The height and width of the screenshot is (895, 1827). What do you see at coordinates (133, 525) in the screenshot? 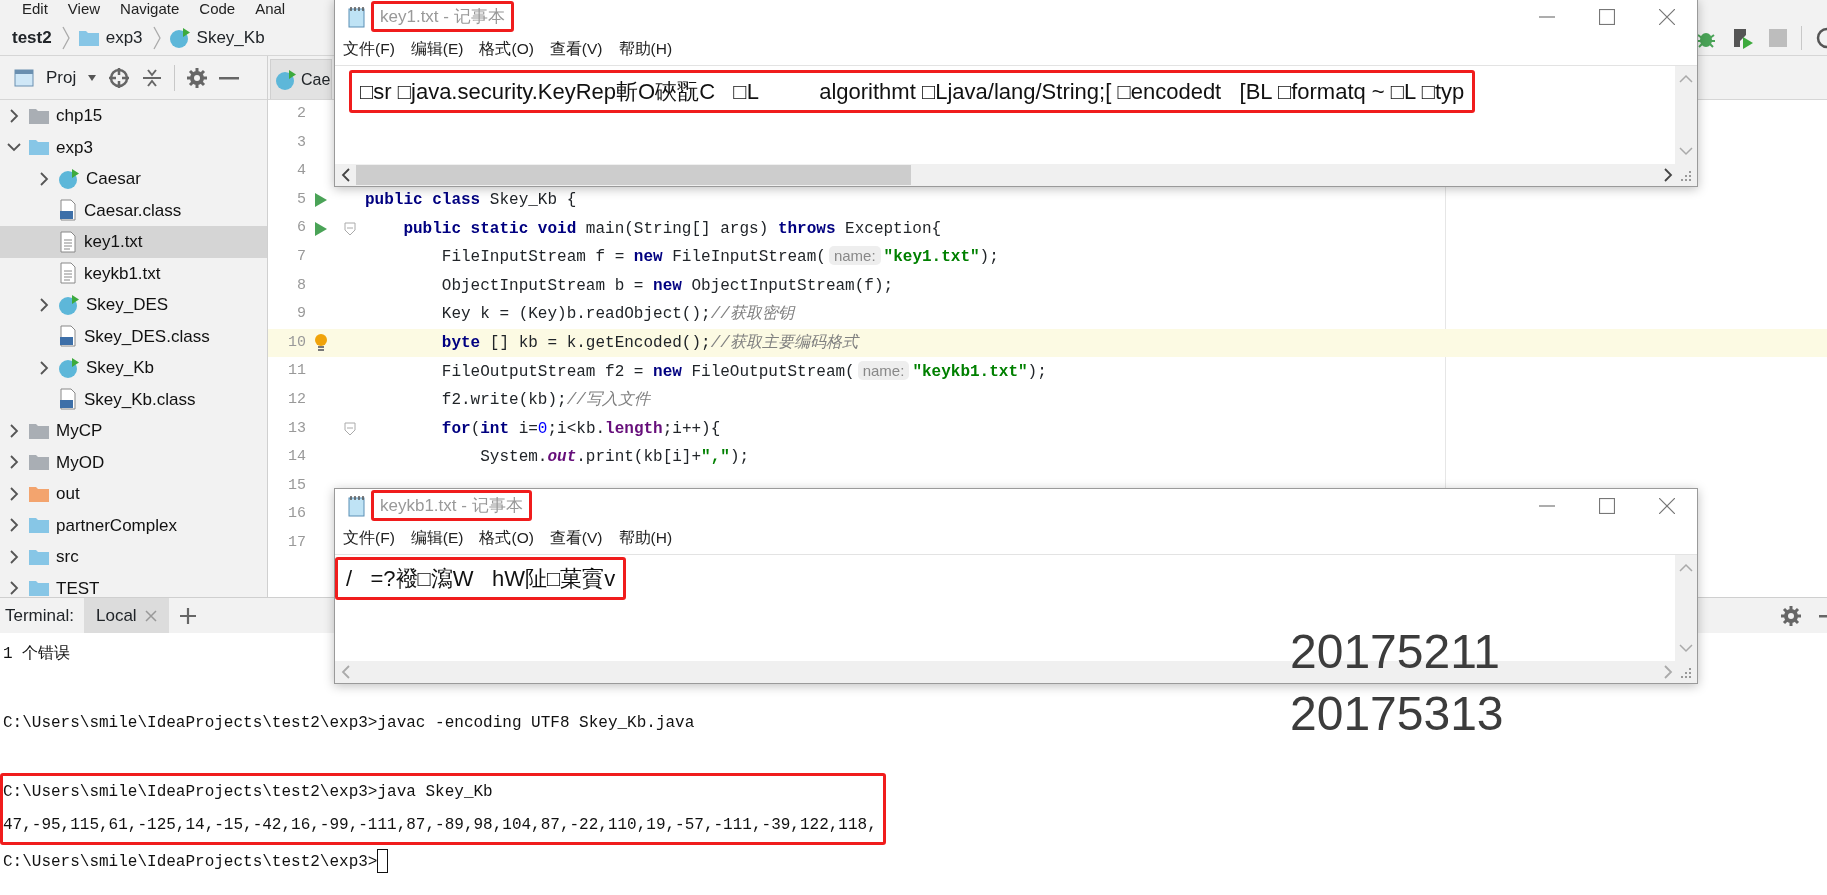
I see `tree-item: partnerComplex` at bounding box center [133, 525].